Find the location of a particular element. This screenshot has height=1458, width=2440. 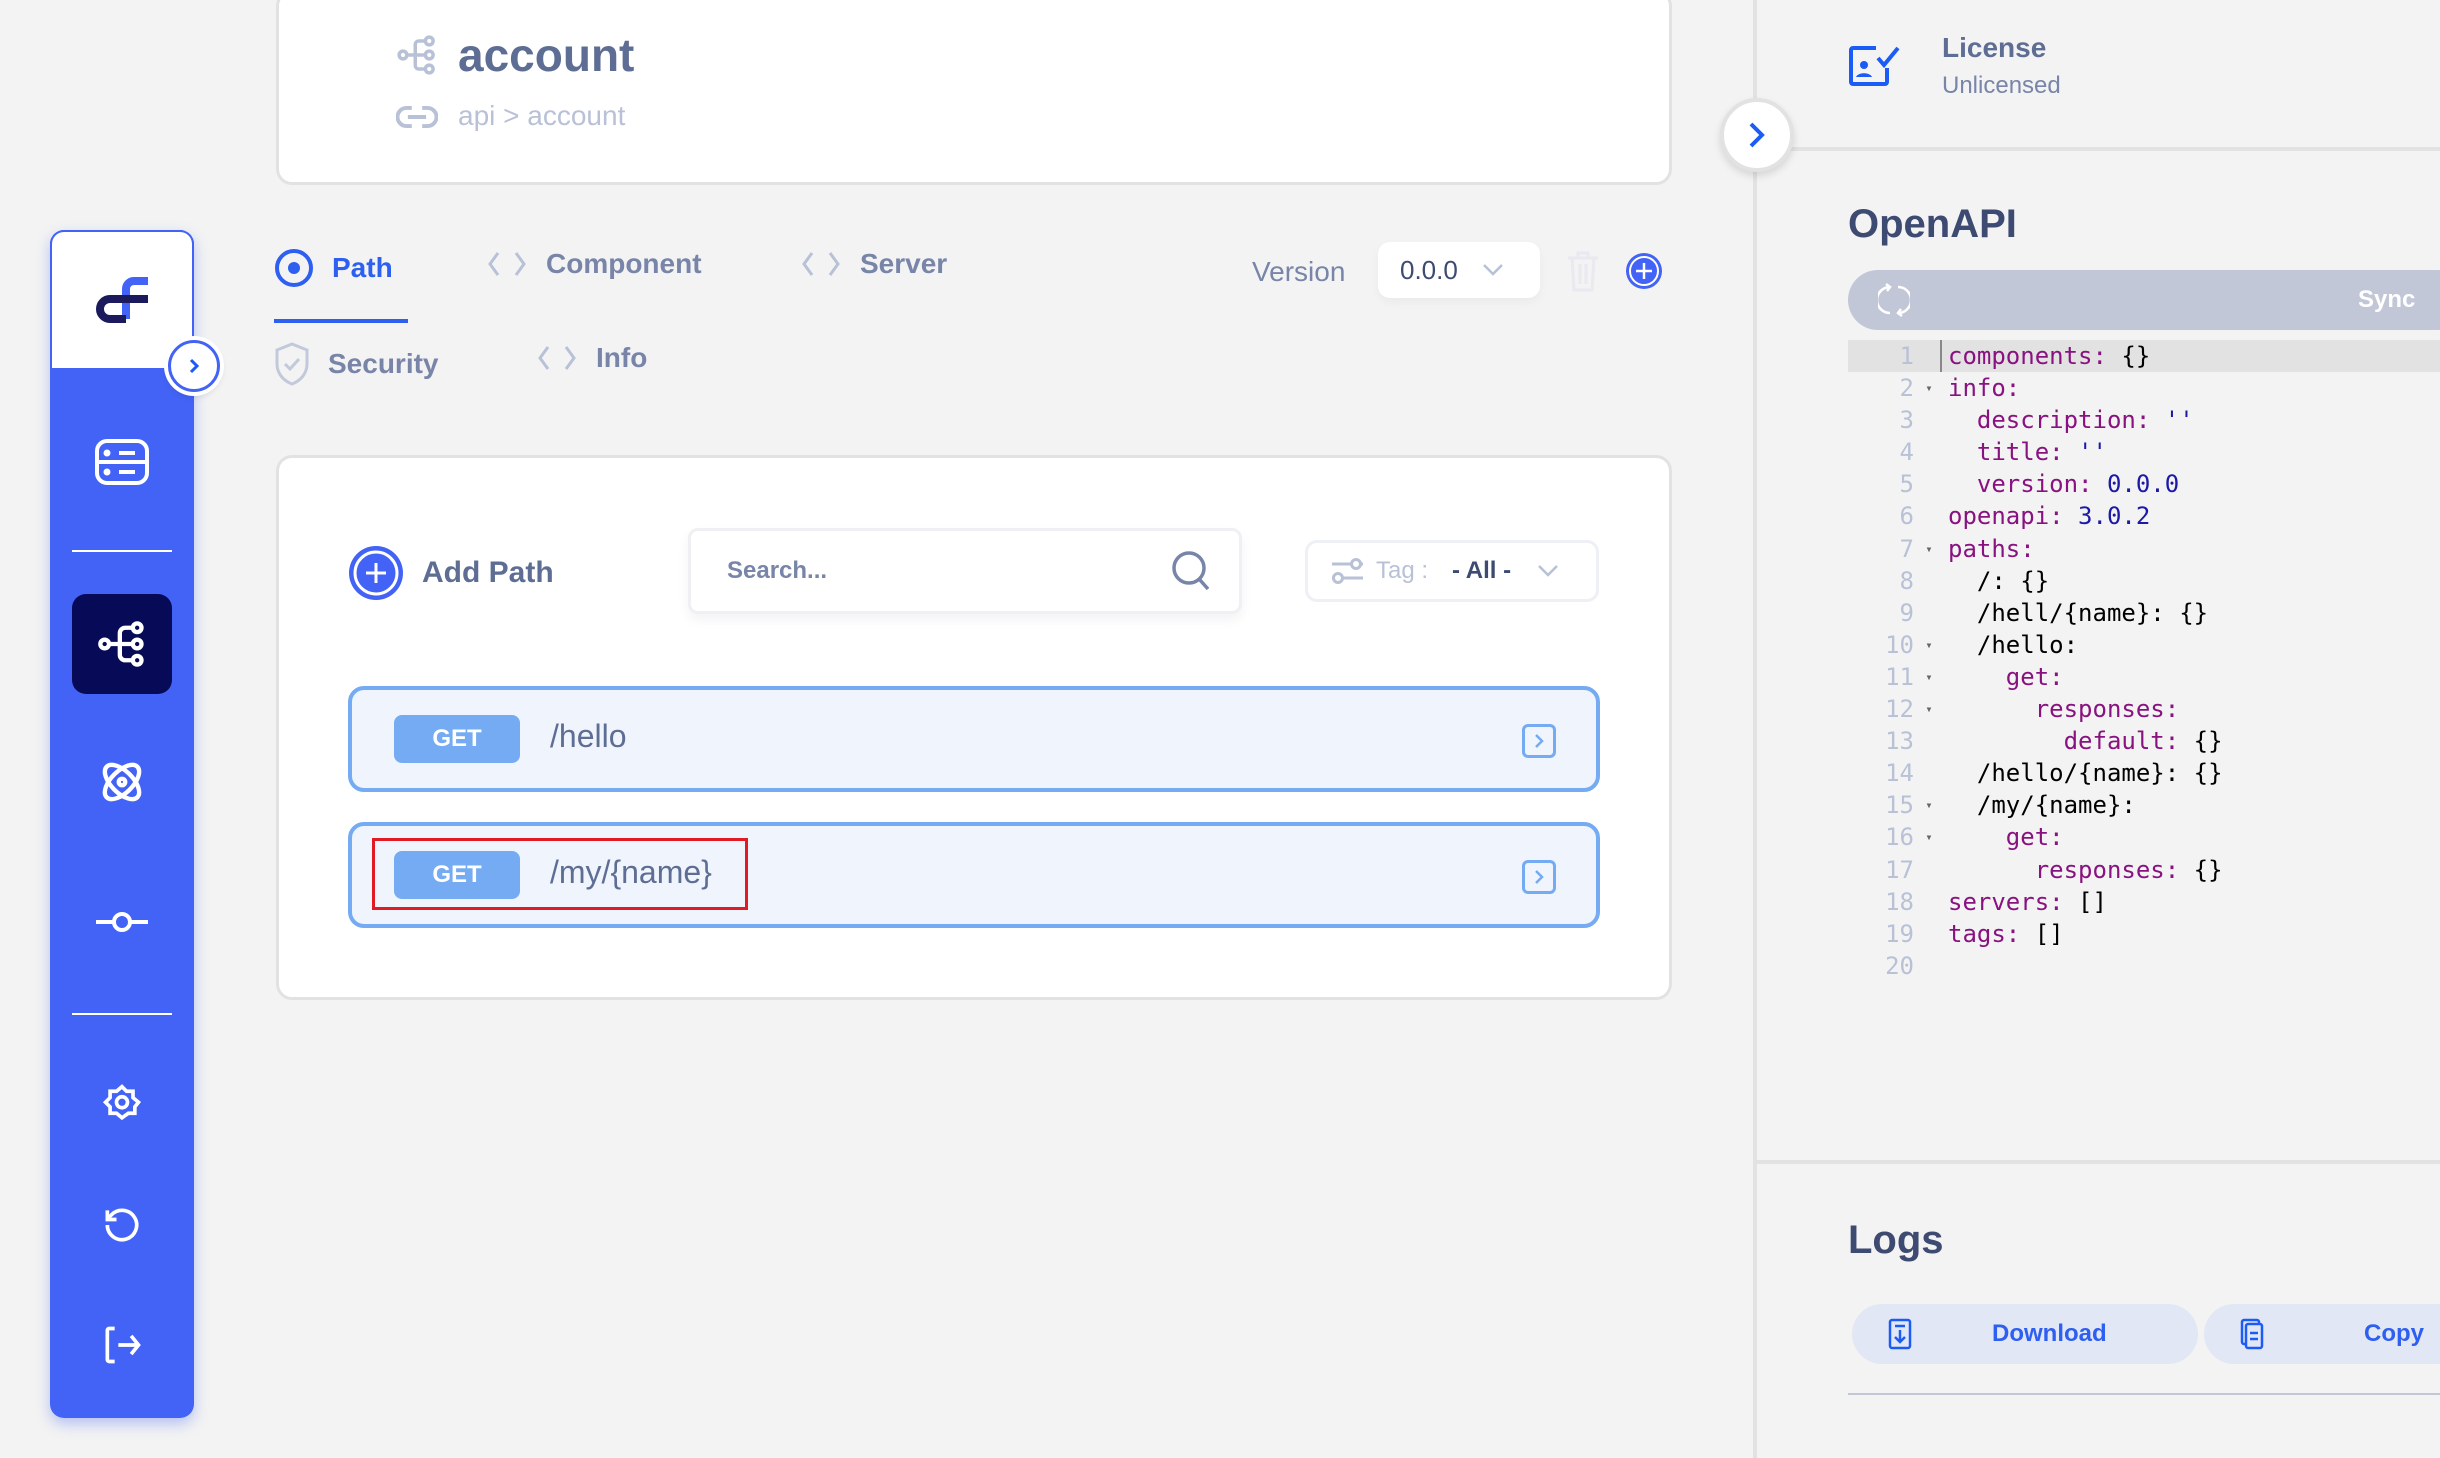

code-line: 4 title: '' is located at coordinates (2144, 452).